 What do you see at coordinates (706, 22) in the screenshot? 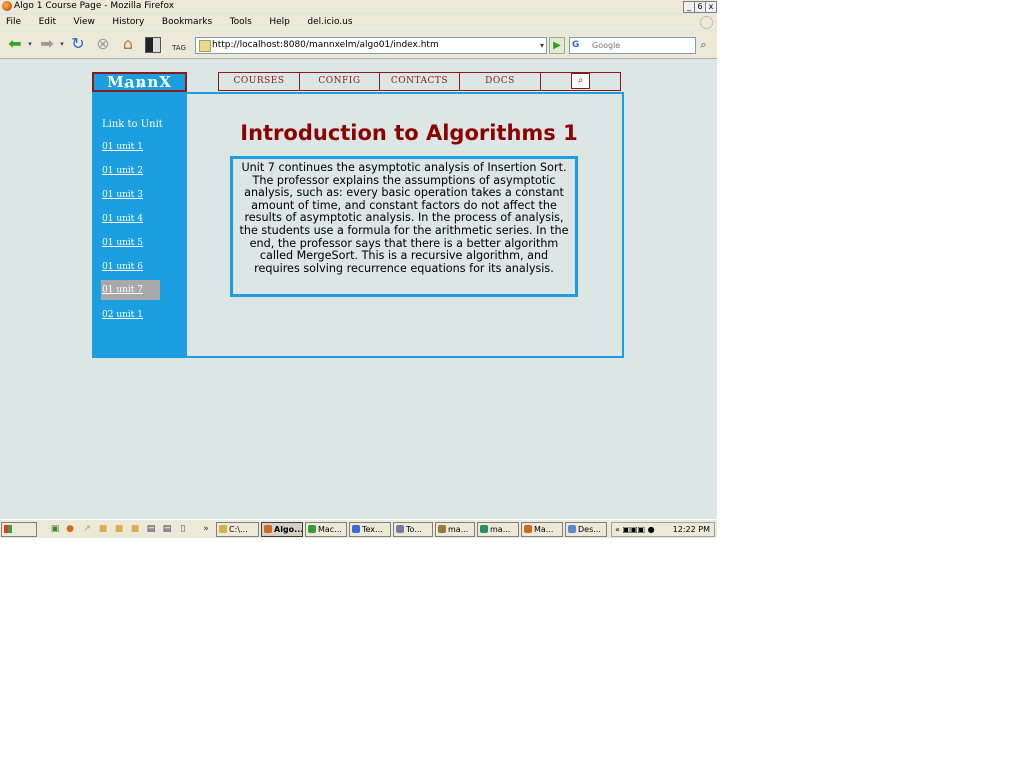
I see `throbber-icon` at bounding box center [706, 22].